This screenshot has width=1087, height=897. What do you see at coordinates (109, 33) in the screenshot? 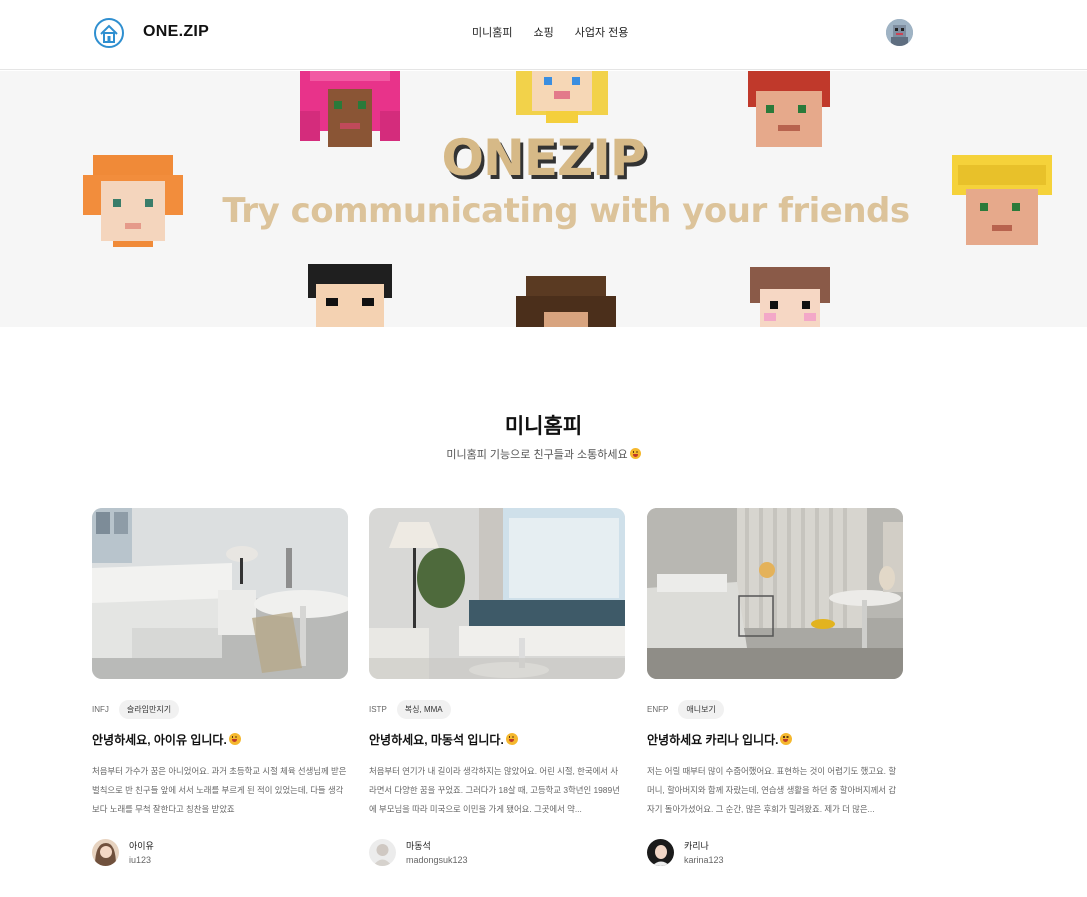
I see `house-icon` at bounding box center [109, 33].